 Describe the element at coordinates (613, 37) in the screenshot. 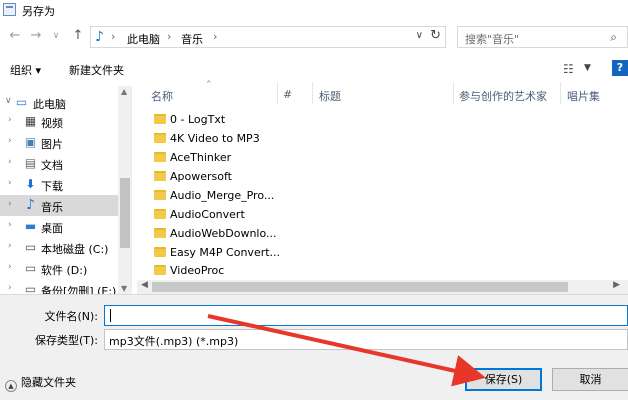

I see `search-icon: ⌕` at that location.